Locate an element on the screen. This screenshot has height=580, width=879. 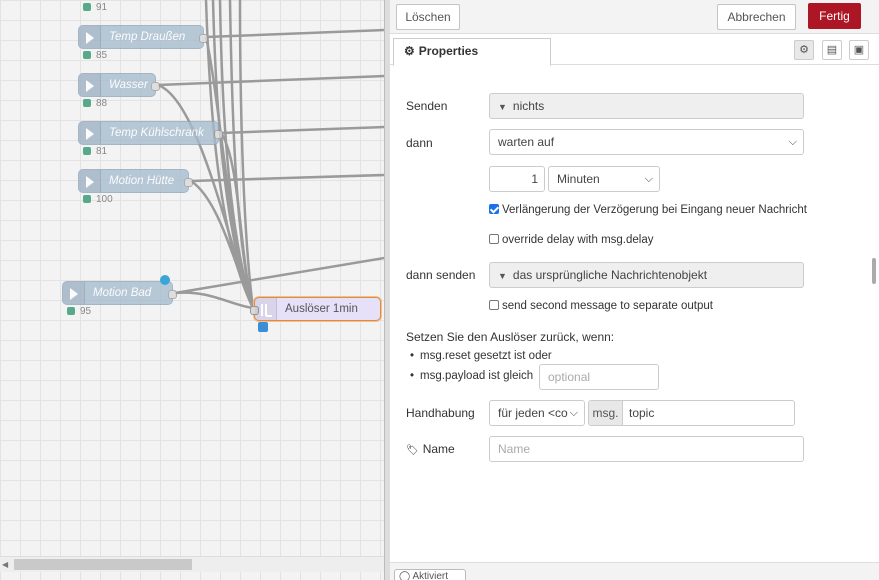
node-motion-huette: Motion Hütte is located at coordinates (135, 181).